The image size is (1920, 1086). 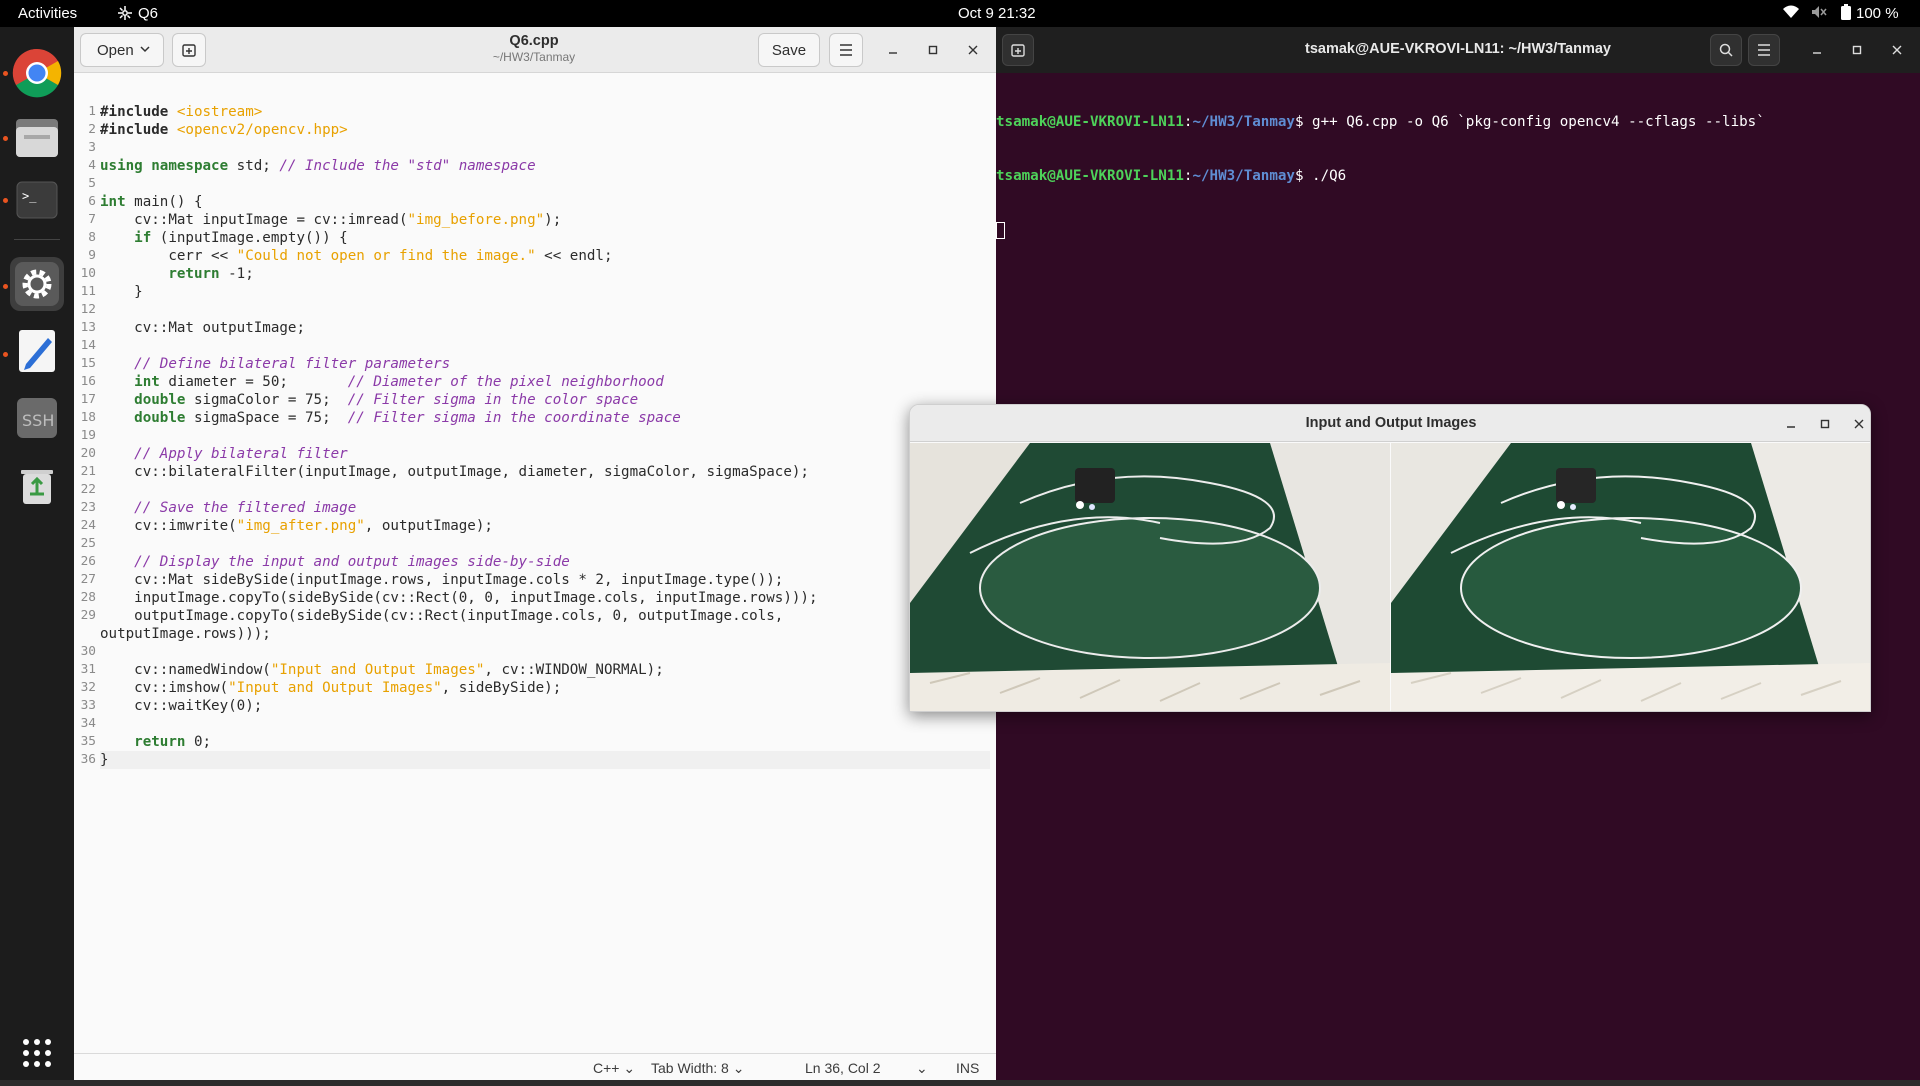 I want to click on trash-icon, so click(x=37, y=485).